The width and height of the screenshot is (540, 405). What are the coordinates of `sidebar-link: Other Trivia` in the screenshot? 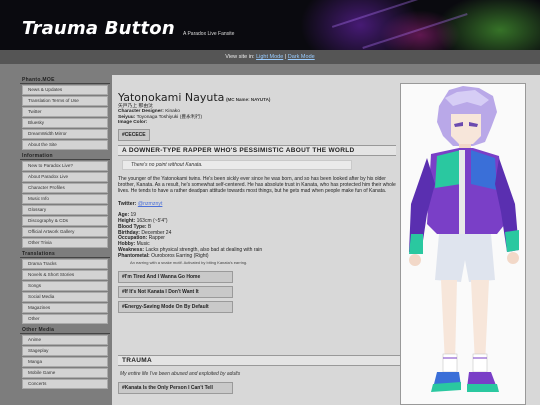 It's located at (65, 243).